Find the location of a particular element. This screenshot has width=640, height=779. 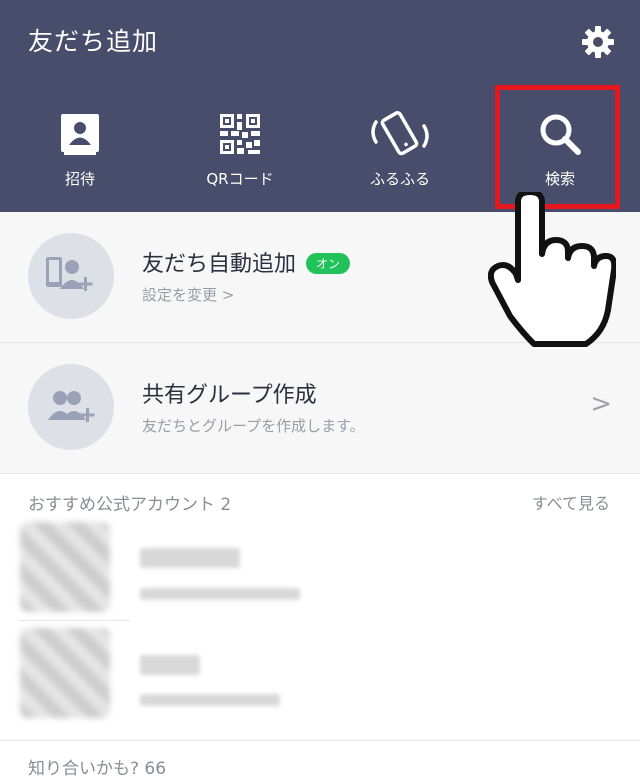

qr-code-button: QRコード is located at coordinates (240, 150).